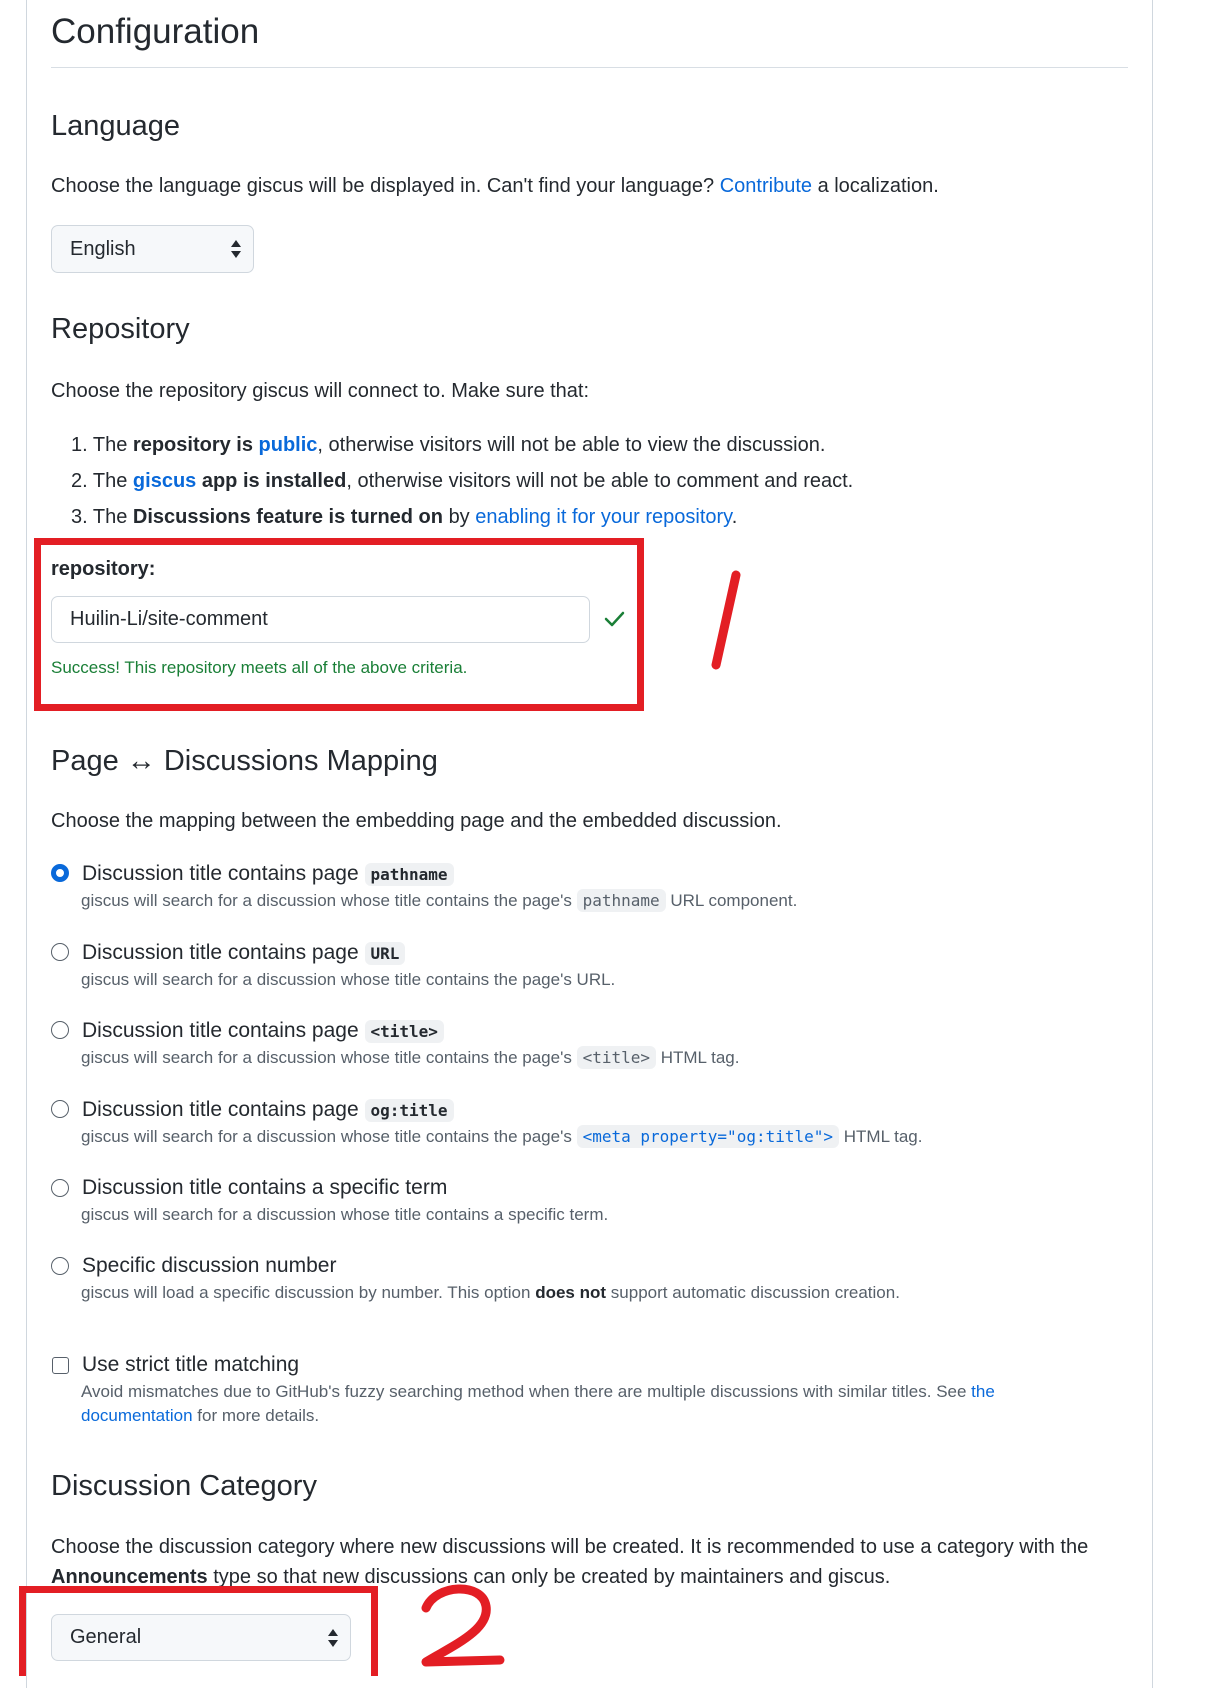  What do you see at coordinates (288, 445) in the screenshot?
I see `public-link: public` at bounding box center [288, 445].